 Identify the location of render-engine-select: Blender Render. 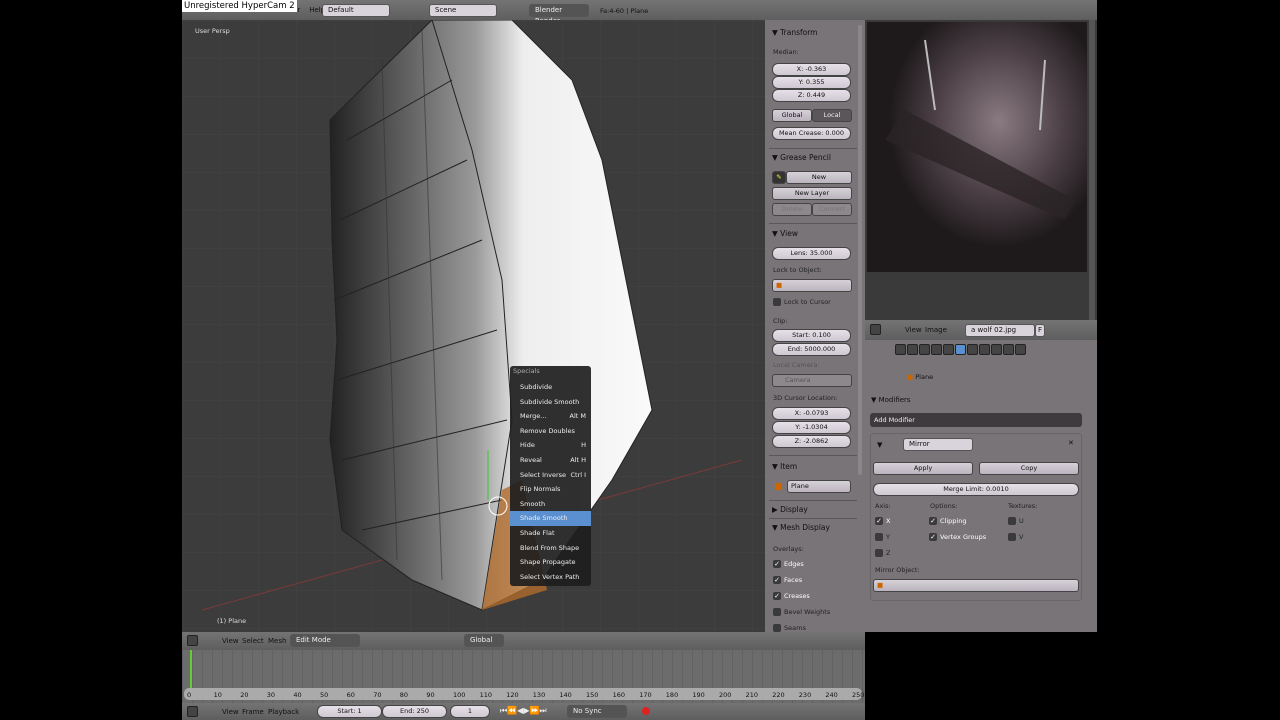
(559, 14).